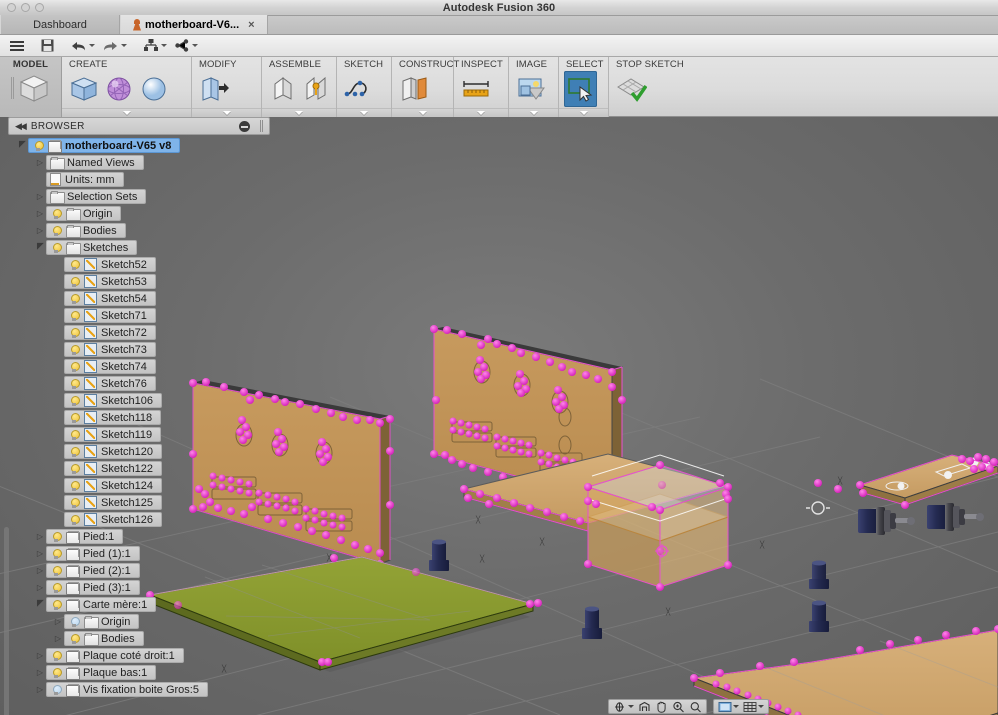 The height and width of the screenshot is (715, 998). What do you see at coordinates (113, 451) in the screenshot?
I see `tree-item-sketch120: Sketch120` at bounding box center [113, 451].